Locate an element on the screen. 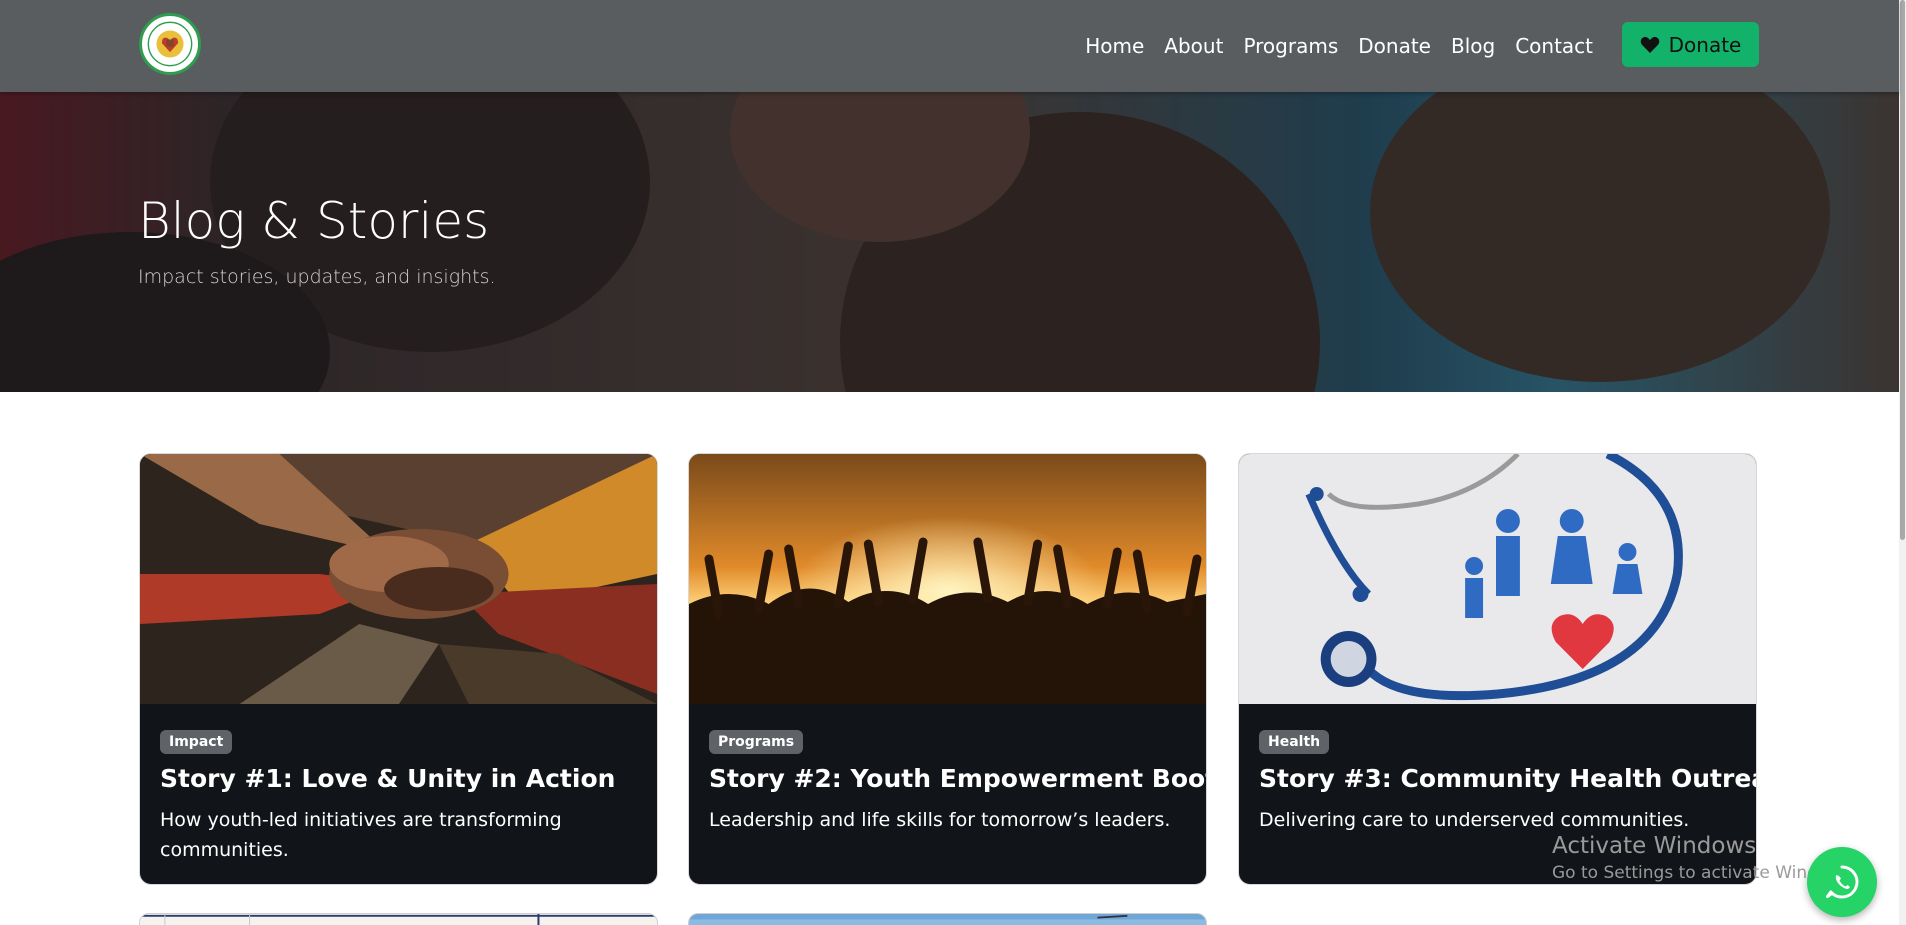 This screenshot has height=925, width=1906. blog-card-4-peek is located at coordinates (398, 919).